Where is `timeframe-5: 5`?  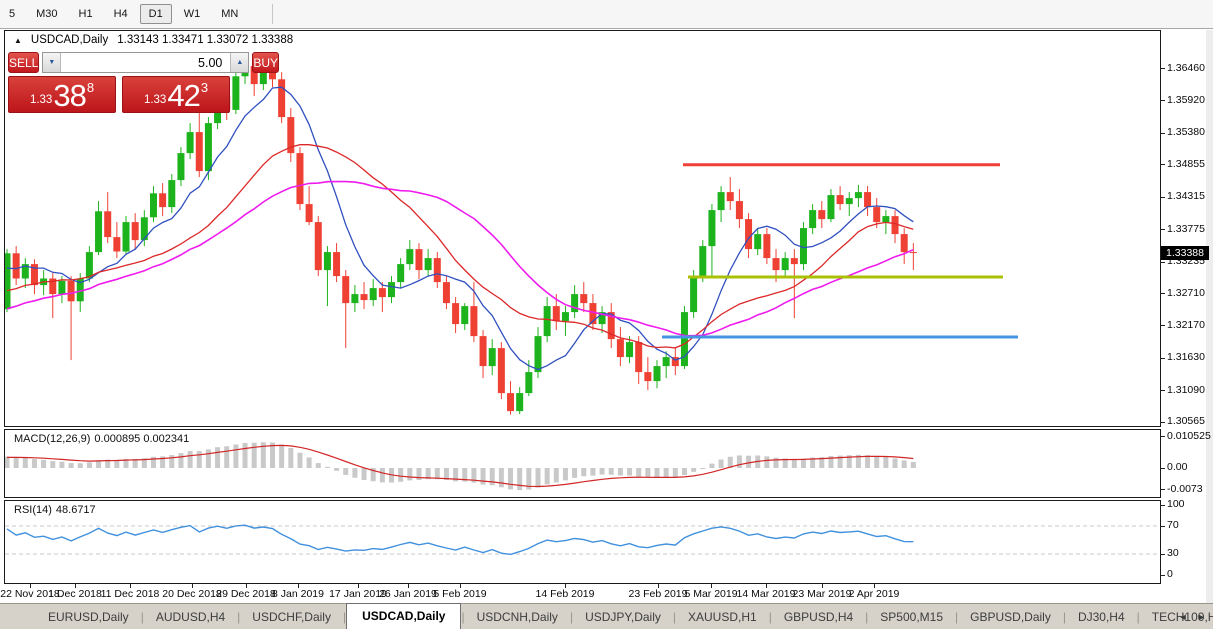
timeframe-5: 5 is located at coordinates (12, 14).